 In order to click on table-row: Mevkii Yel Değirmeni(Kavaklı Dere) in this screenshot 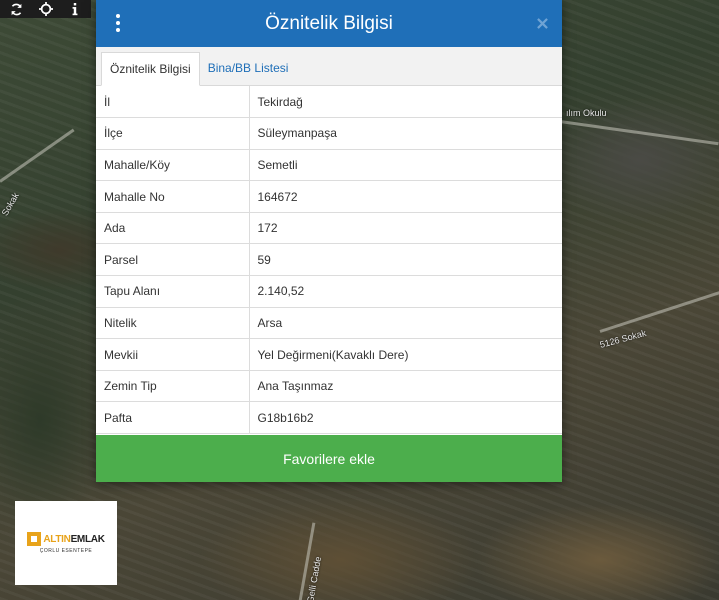, I will do `click(329, 354)`.